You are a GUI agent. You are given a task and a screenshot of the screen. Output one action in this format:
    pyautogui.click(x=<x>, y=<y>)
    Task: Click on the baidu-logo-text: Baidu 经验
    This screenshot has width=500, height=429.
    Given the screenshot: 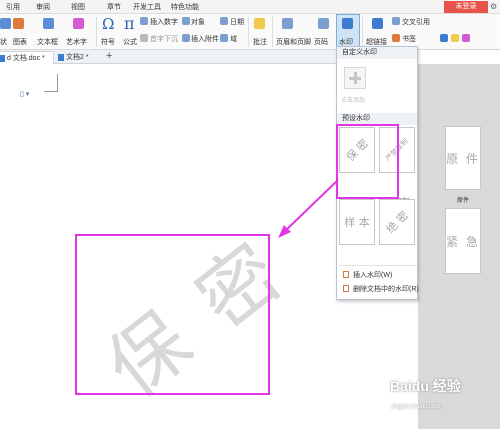 What is the action you would take?
    pyautogui.click(x=425, y=386)
    